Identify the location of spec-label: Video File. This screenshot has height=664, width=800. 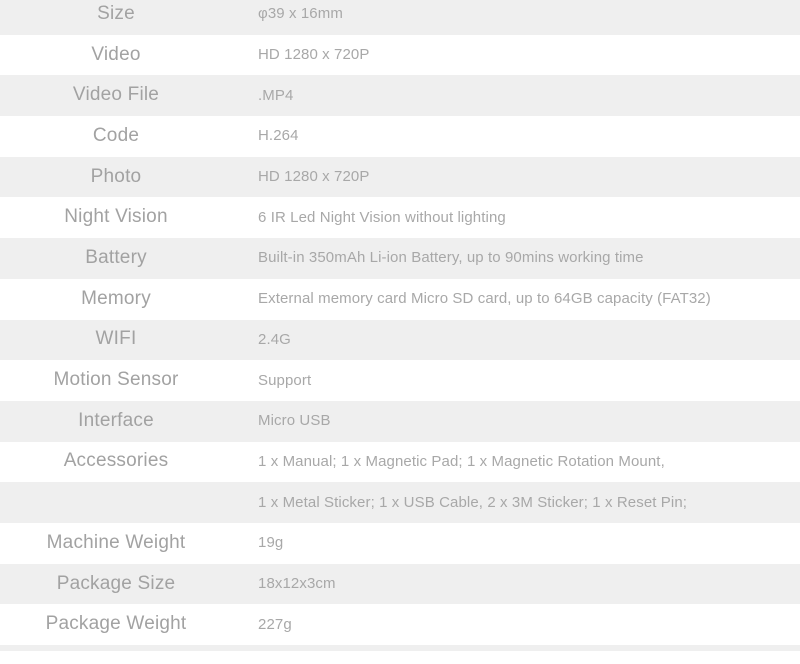
(116, 95).